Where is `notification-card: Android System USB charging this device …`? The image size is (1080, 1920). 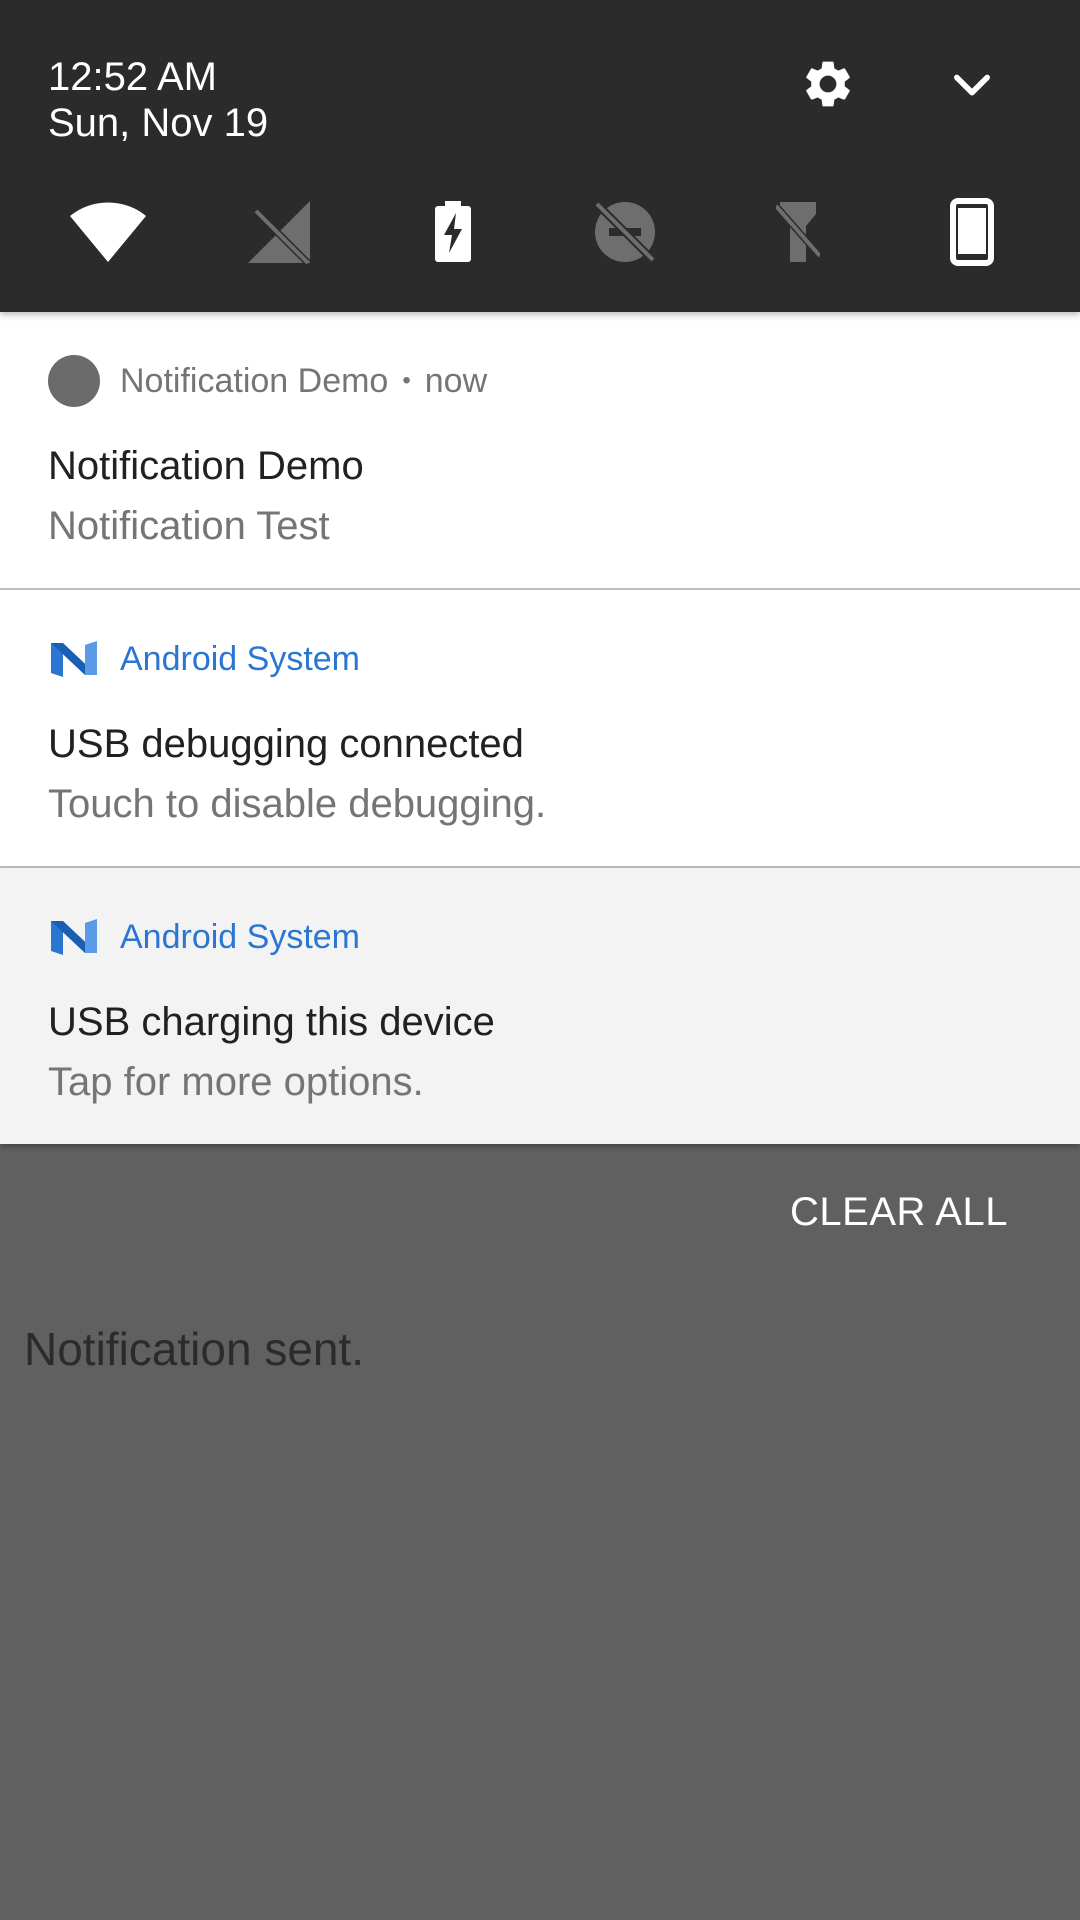 notification-card: Android System USB charging this device … is located at coordinates (540, 1006).